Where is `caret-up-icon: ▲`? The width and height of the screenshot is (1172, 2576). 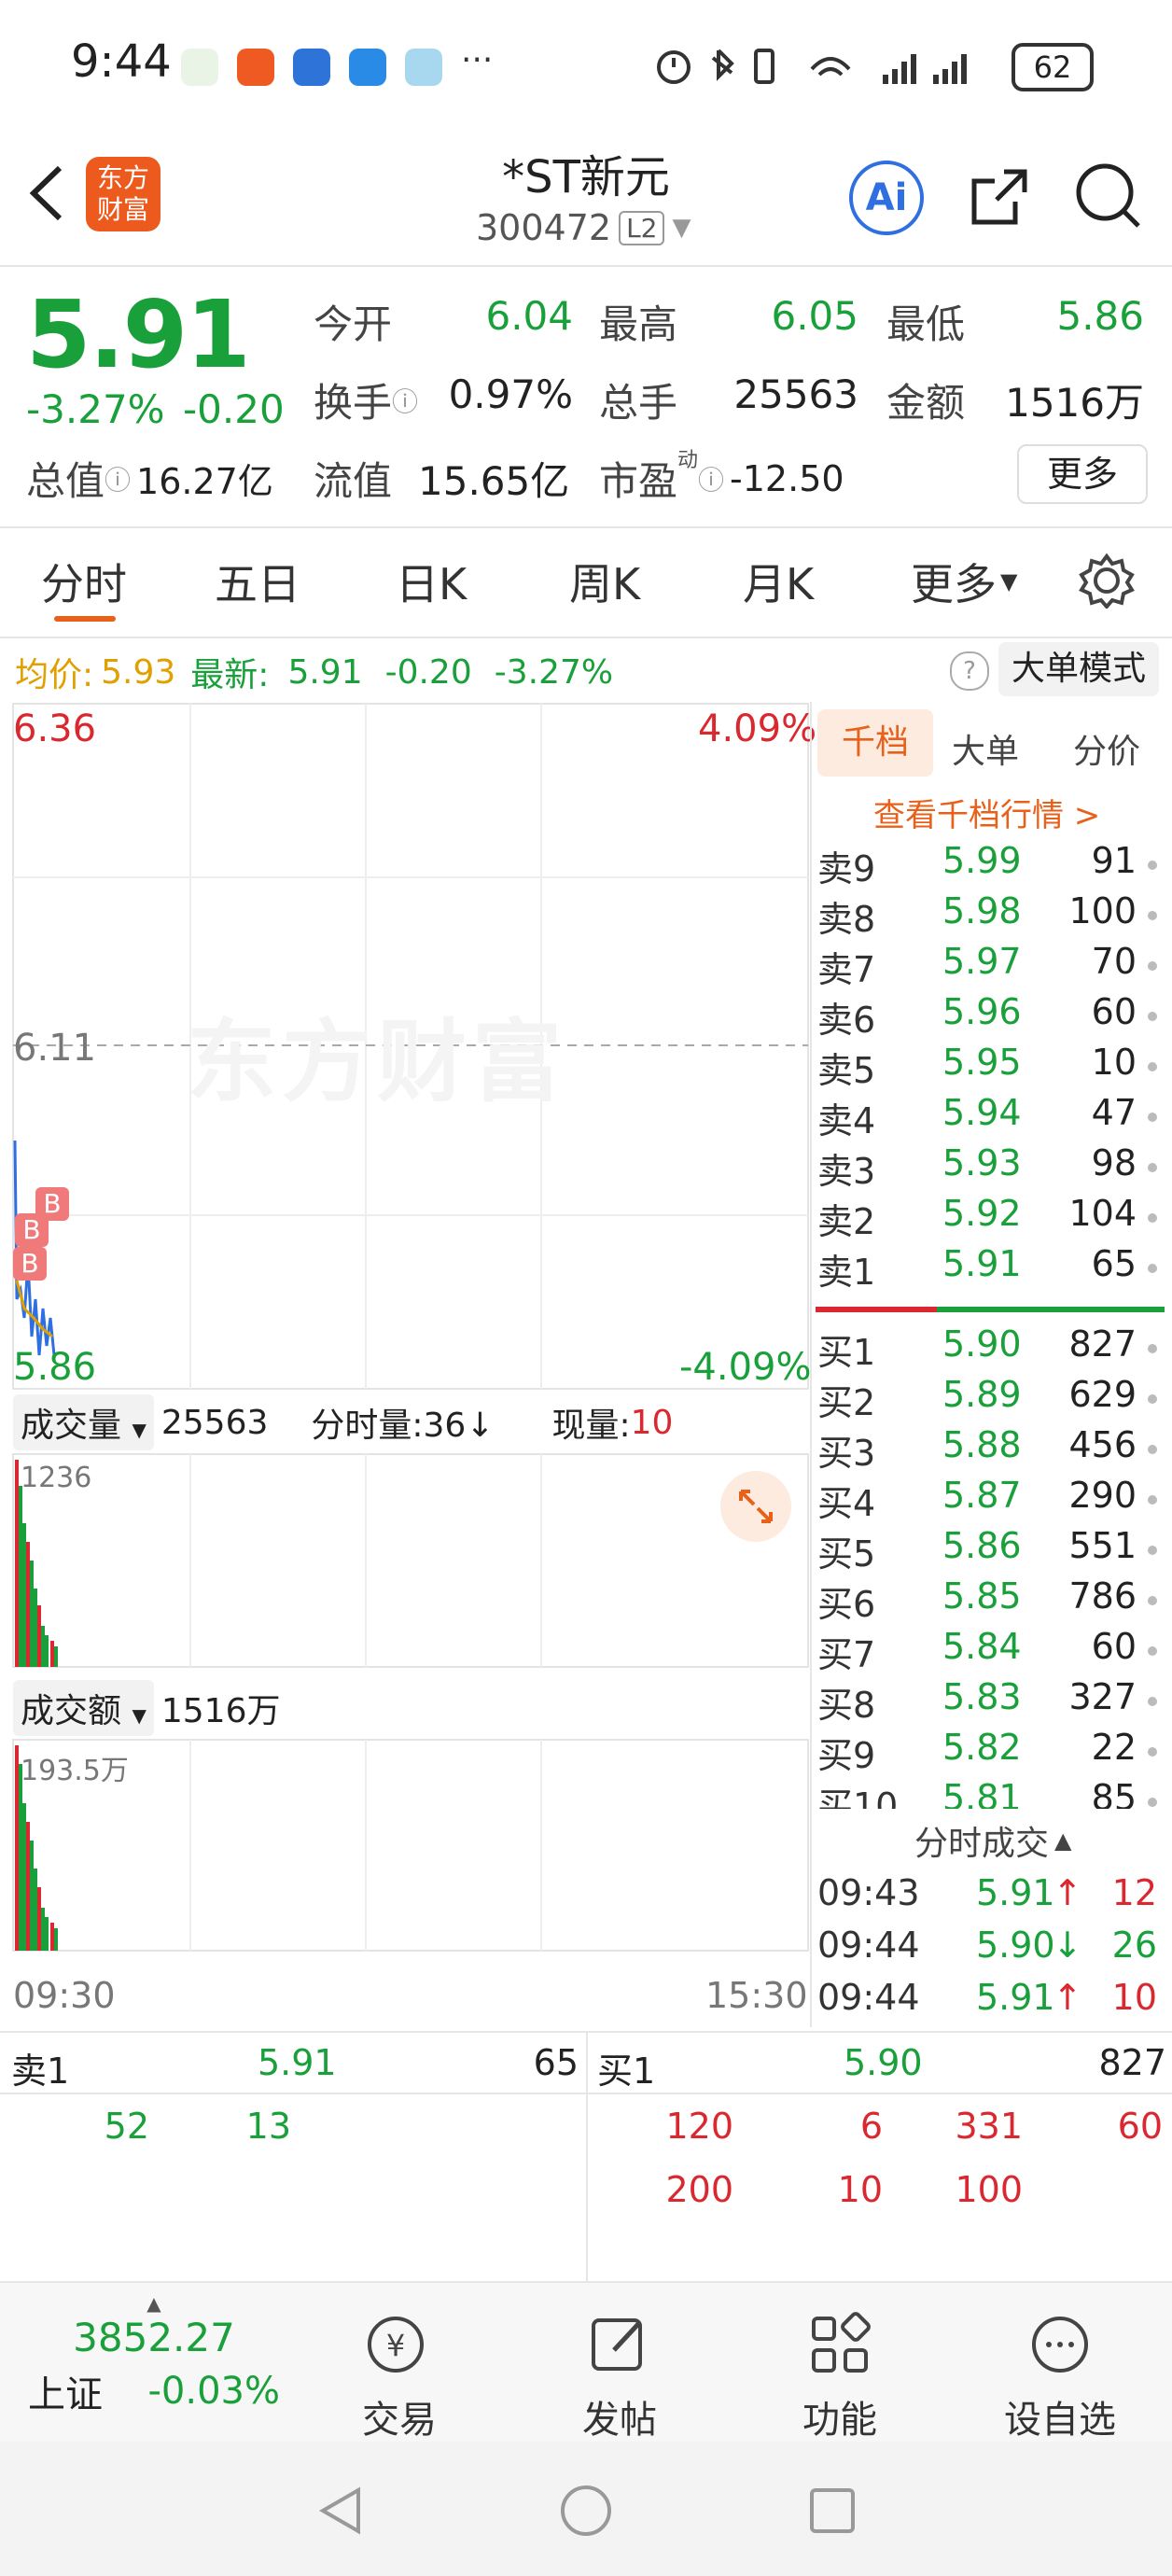 caret-up-icon: ▲ is located at coordinates (153, 2303).